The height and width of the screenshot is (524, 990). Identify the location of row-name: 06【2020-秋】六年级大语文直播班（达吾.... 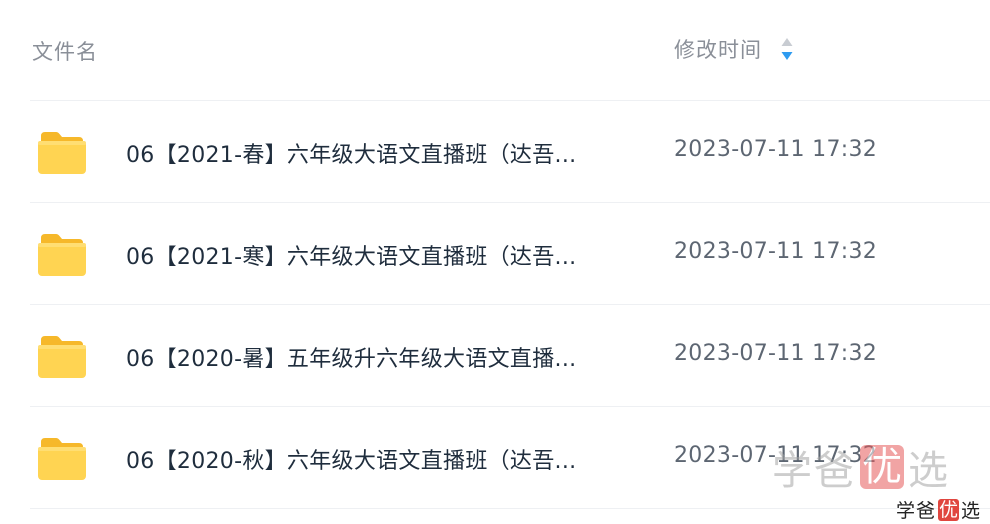
(351, 459).